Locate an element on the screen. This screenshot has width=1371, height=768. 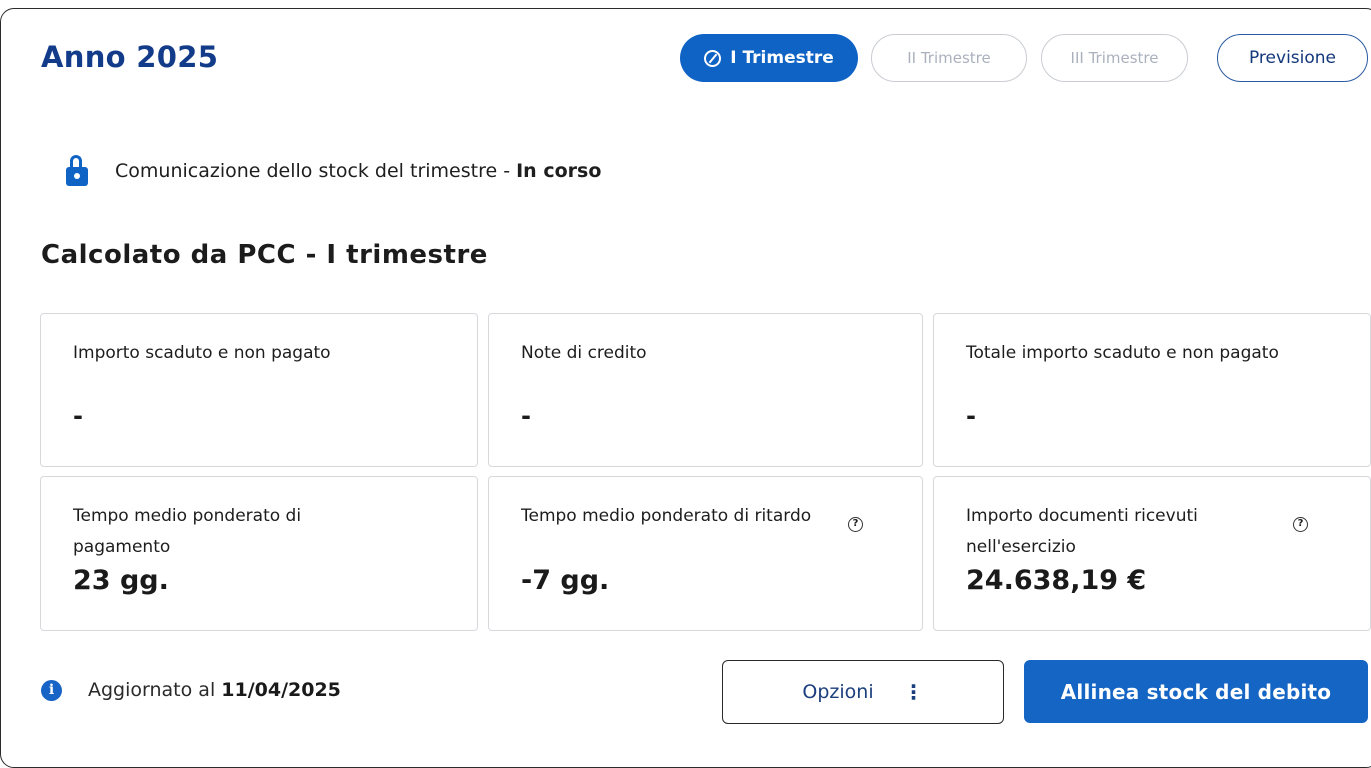
page-title: Anno 2025 is located at coordinates (130, 57).